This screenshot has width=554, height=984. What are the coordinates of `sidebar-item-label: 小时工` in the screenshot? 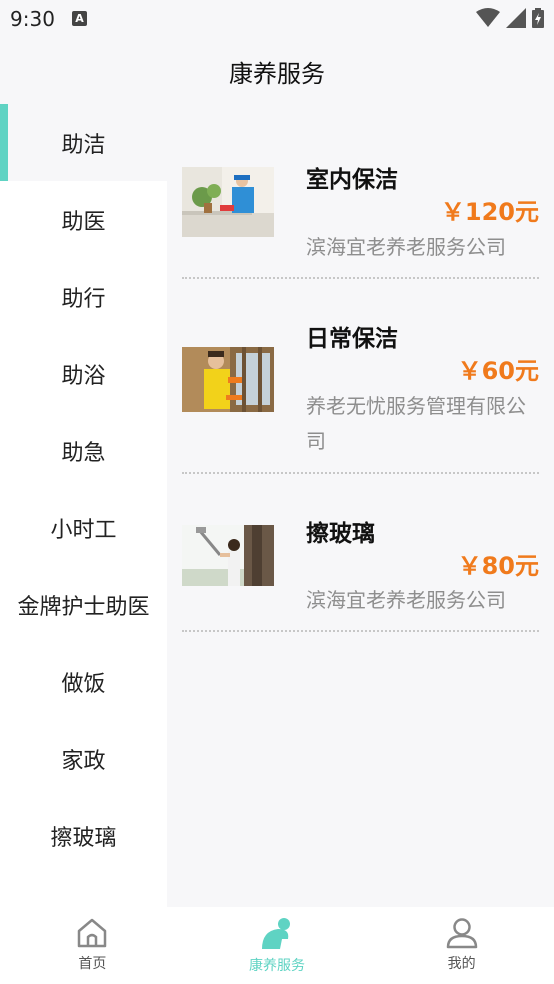 It's located at (83, 530).